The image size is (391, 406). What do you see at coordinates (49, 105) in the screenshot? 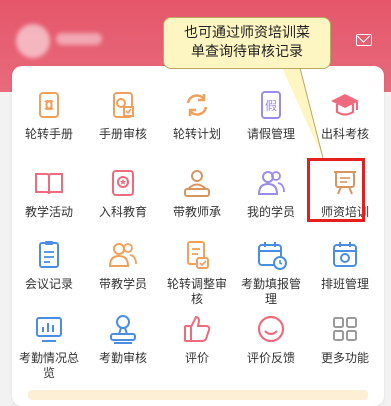
I see `rotation-manual-icon` at bounding box center [49, 105].